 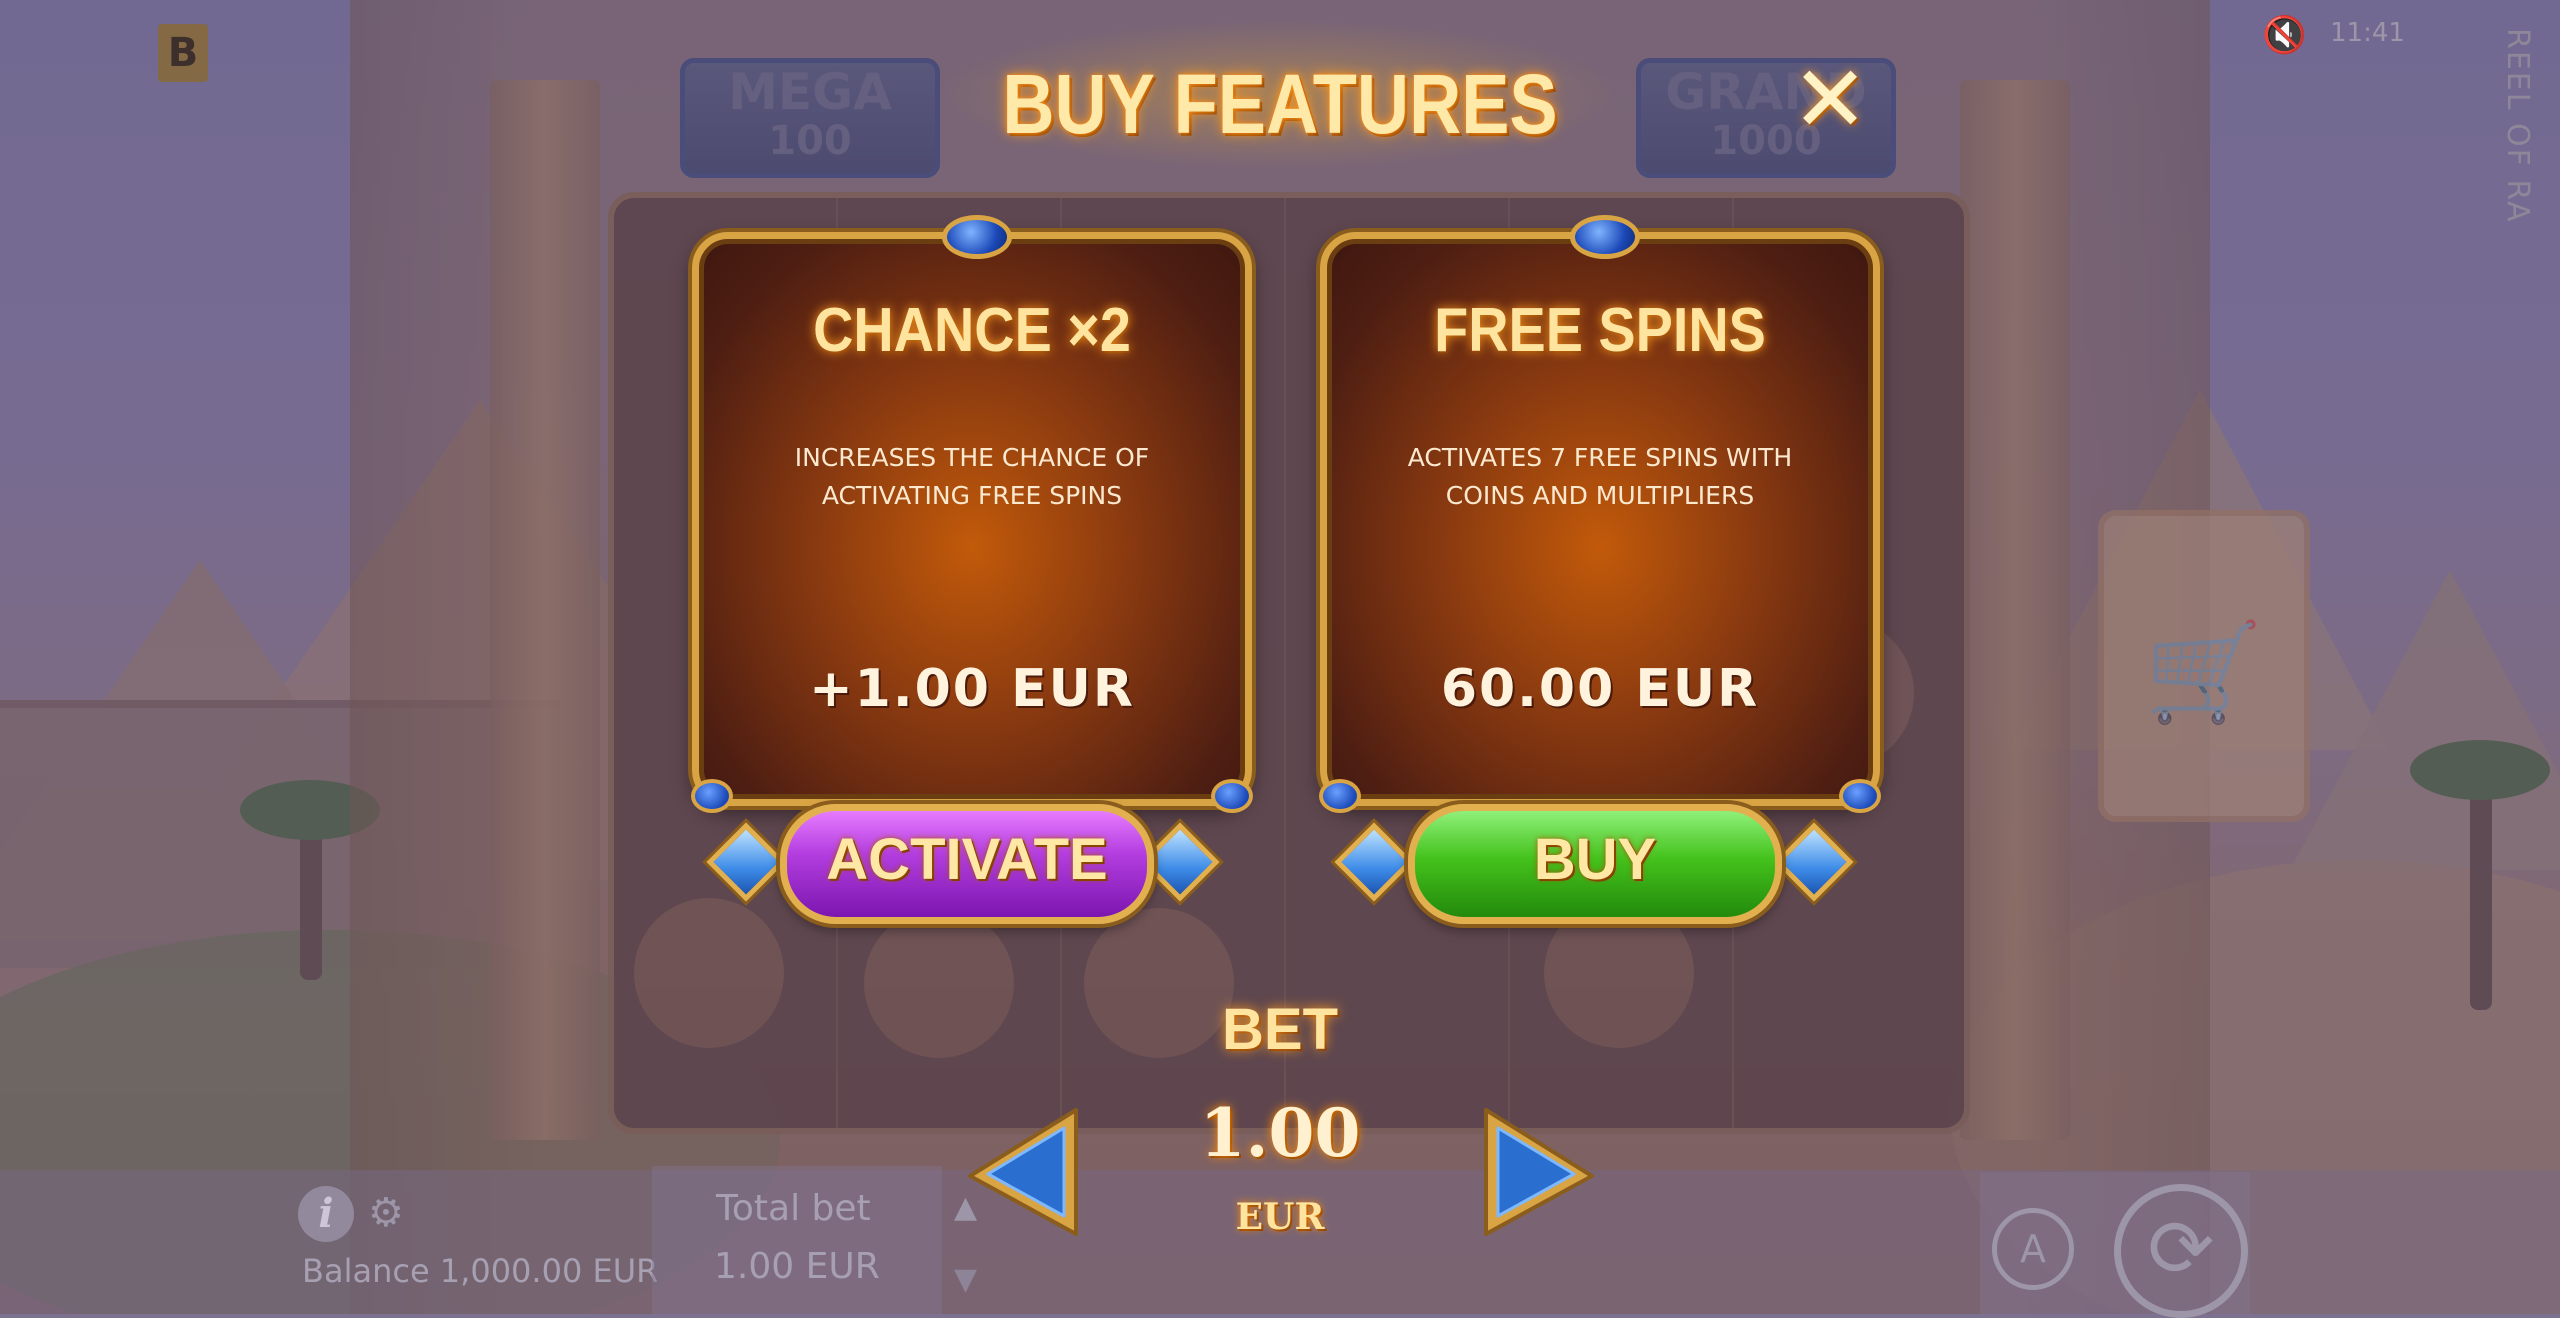 I want to click on game-title: REEL OF RA, so click(x=2517, y=126).